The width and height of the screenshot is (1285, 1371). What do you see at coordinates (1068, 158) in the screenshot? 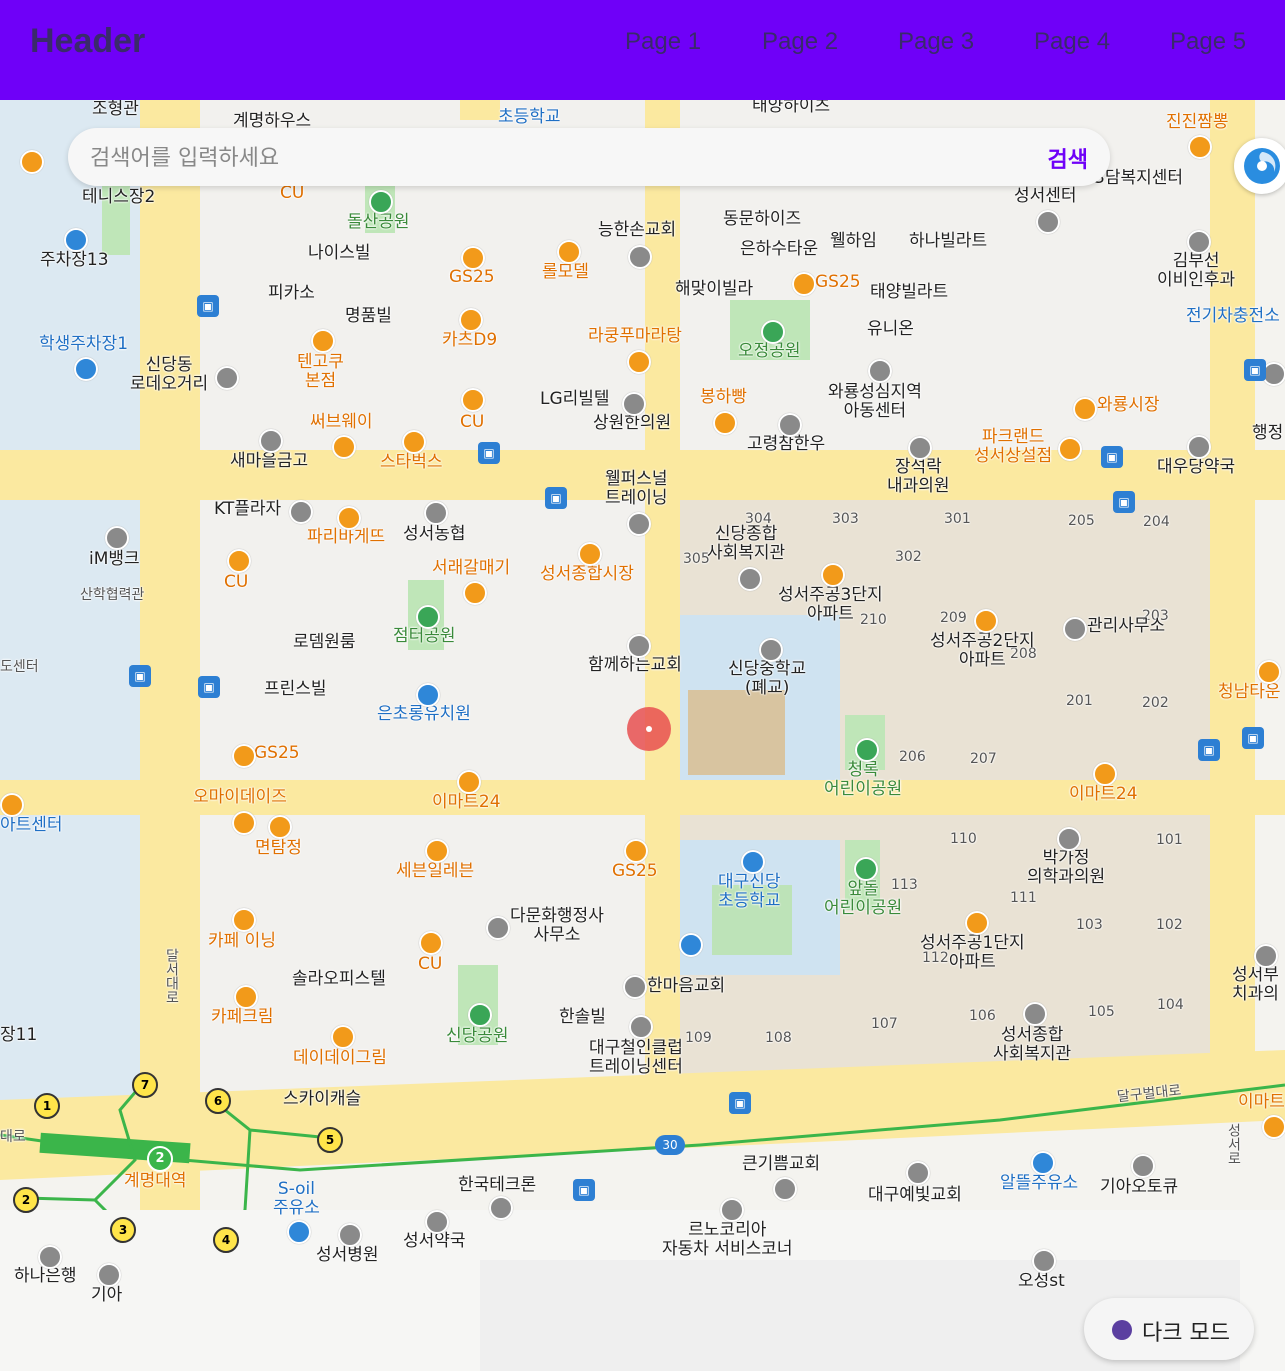
I see `search-button: 검색` at bounding box center [1068, 158].